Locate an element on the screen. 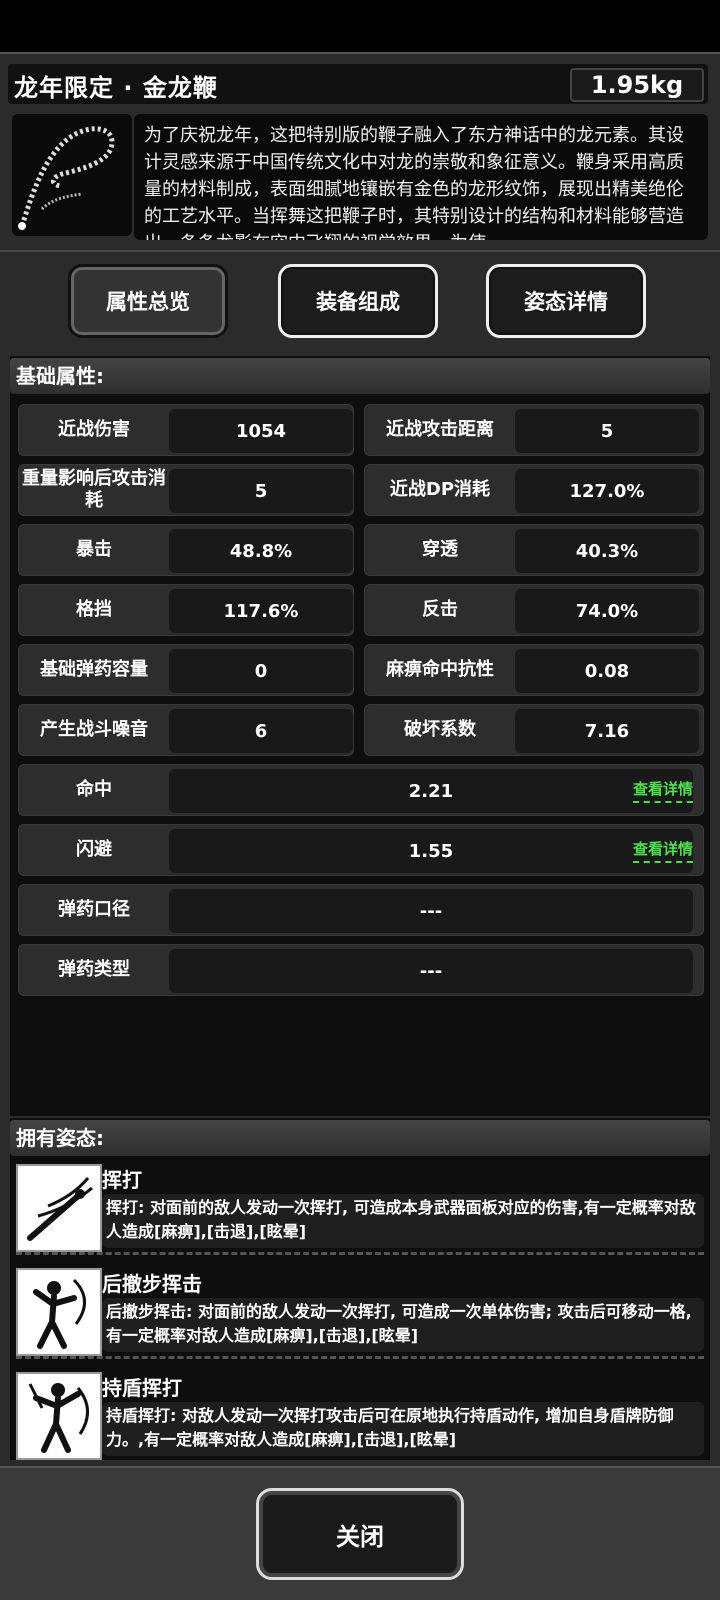 The height and width of the screenshot is (1600, 720). tab-stances: 姿态详情 is located at coordinates (566, 301).